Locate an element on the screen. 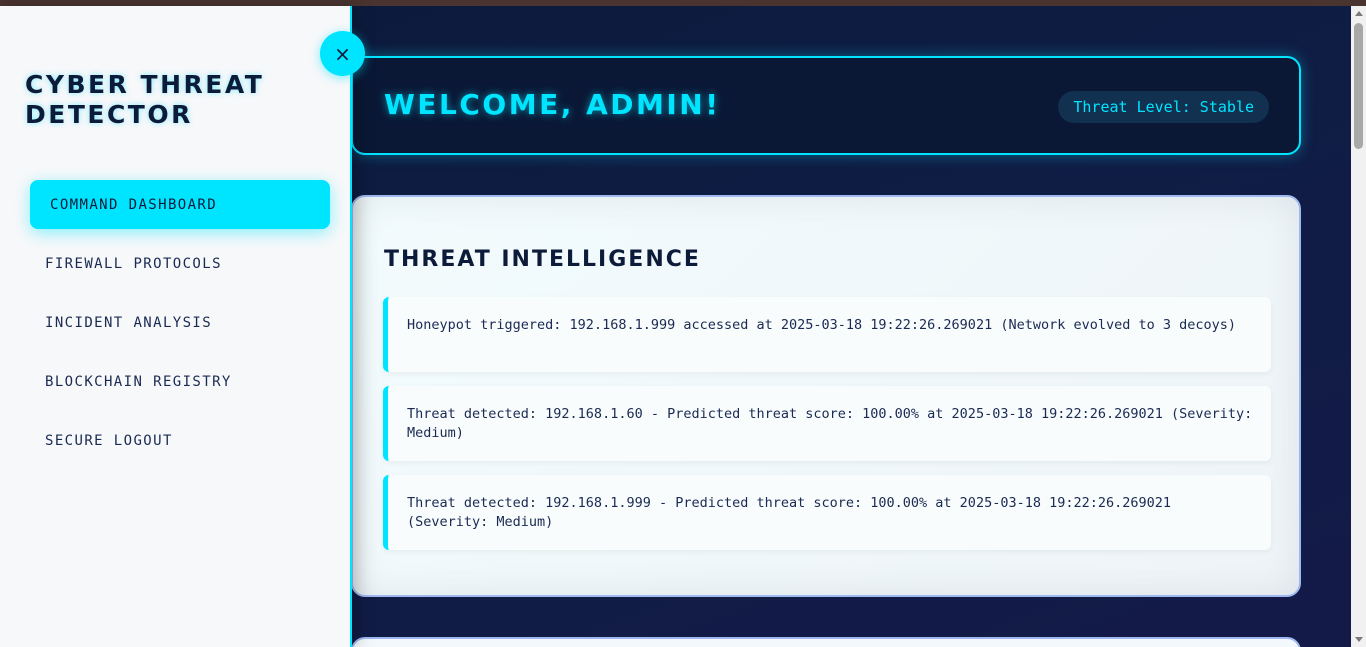 This screenshot has width=1366, height=647. scrollbar-thumb is located at coordinates (1358, 86).